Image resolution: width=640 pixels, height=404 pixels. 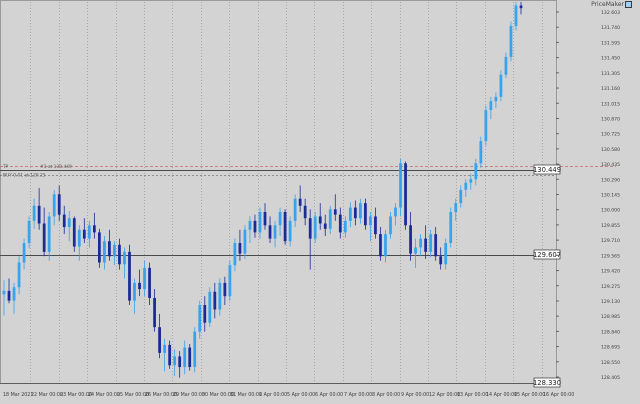 What do you see at coordinates (547, 254) in the screenshot?
I see `price-label-box: 129.607` at bounding box center [547, 254].